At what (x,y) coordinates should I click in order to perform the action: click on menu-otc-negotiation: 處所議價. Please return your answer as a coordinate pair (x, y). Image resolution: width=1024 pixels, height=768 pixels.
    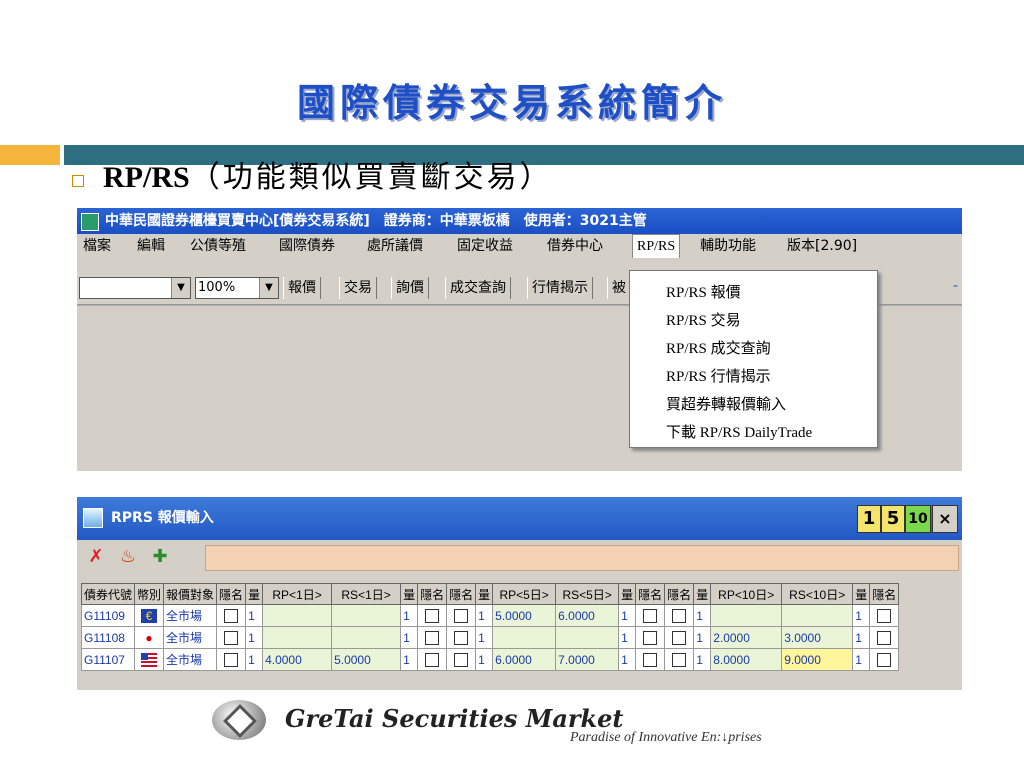
    Looking at the image, I should click on (395, 246).